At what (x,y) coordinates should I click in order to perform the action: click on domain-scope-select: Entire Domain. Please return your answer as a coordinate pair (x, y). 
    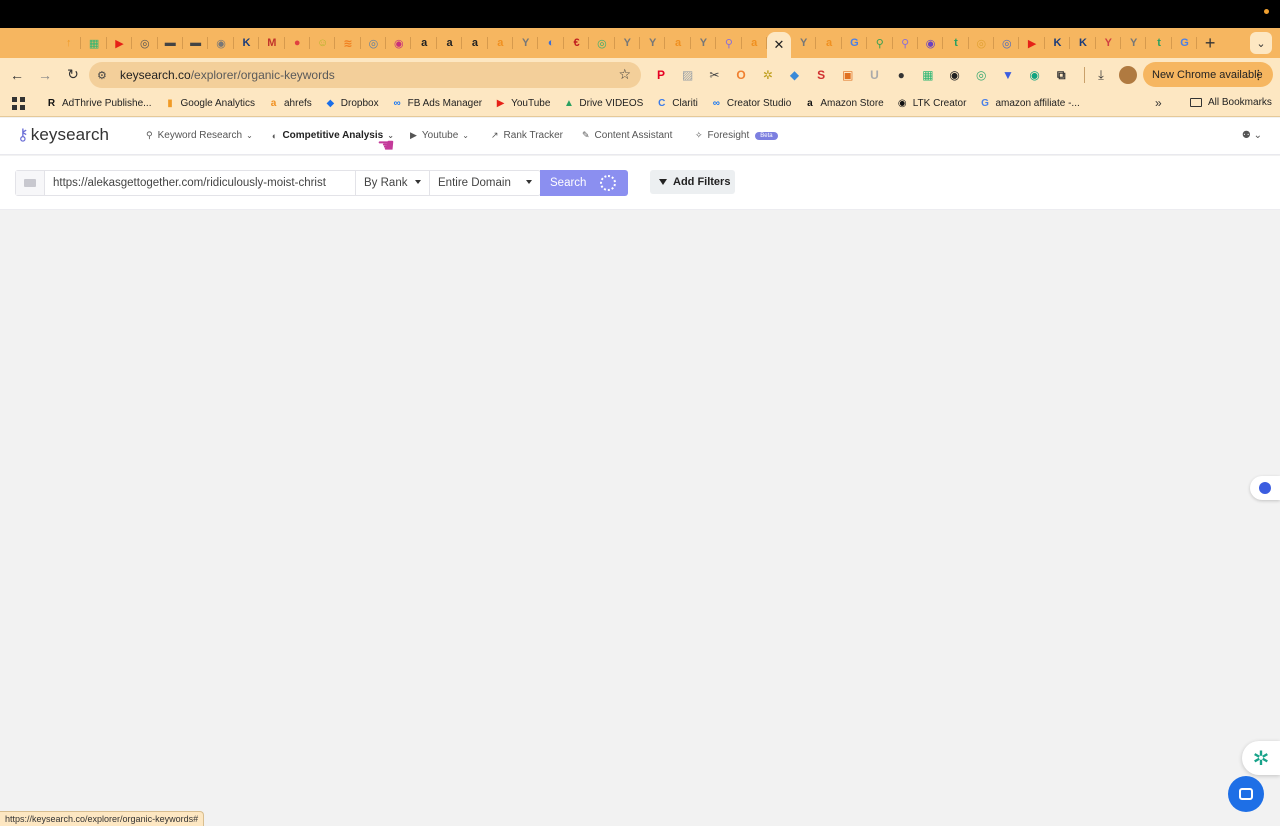
    Looking at the image, I should click on (485, 183).